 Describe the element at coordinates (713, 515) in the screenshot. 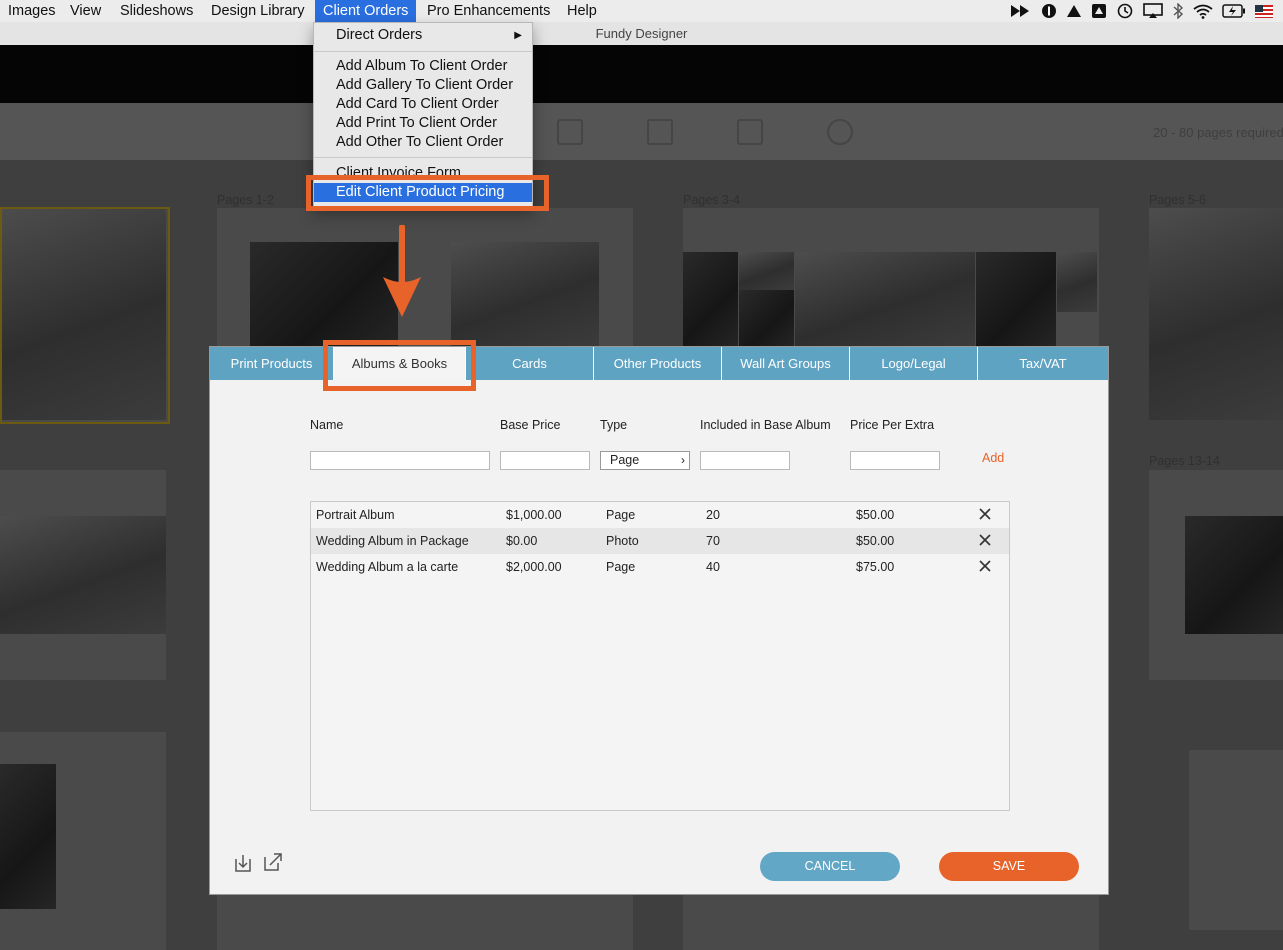

I see `row-included: 20` at that location.